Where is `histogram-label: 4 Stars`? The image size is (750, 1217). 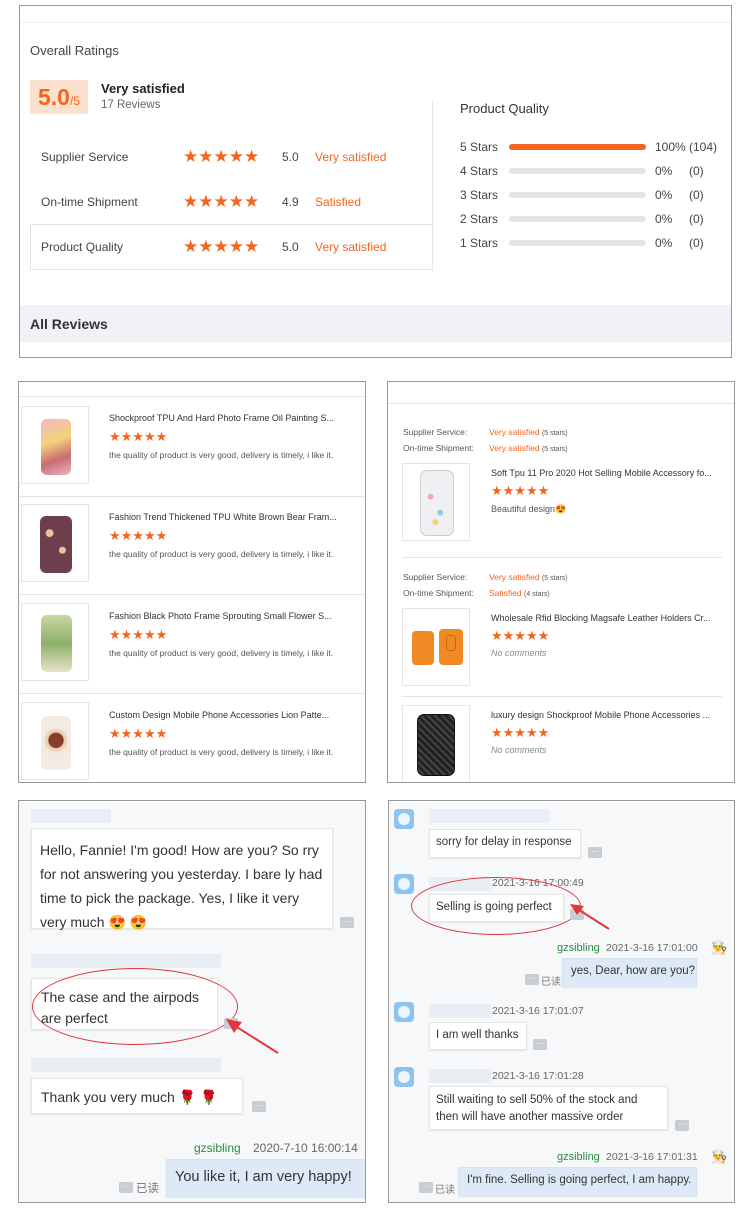
histogram-label: 4 Stars is located at coordinates (479, 171).